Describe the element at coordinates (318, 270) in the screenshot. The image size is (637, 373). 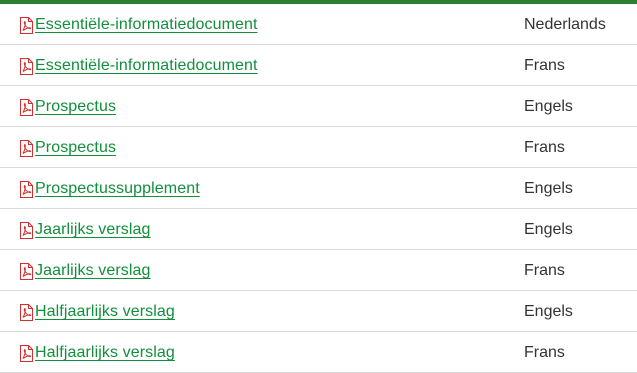
I see `document-row: Jaarlijks verslag Frans` at that location.